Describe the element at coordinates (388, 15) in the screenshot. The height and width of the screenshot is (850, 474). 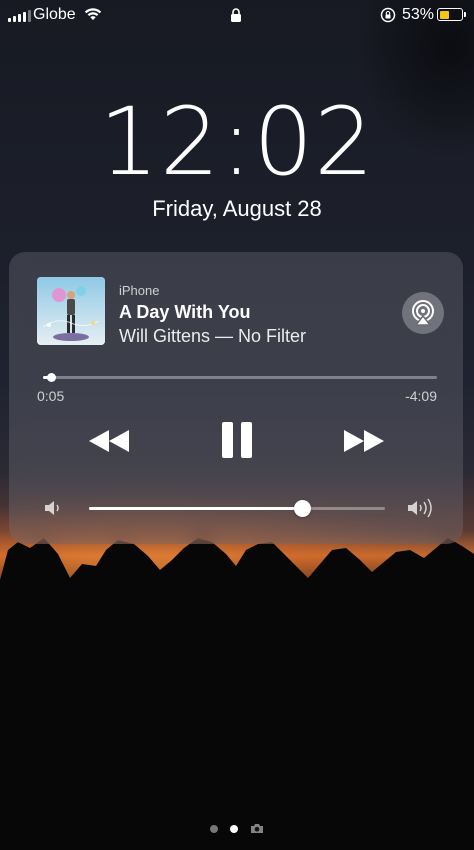
I see `rotation-lock-icon` at that location.